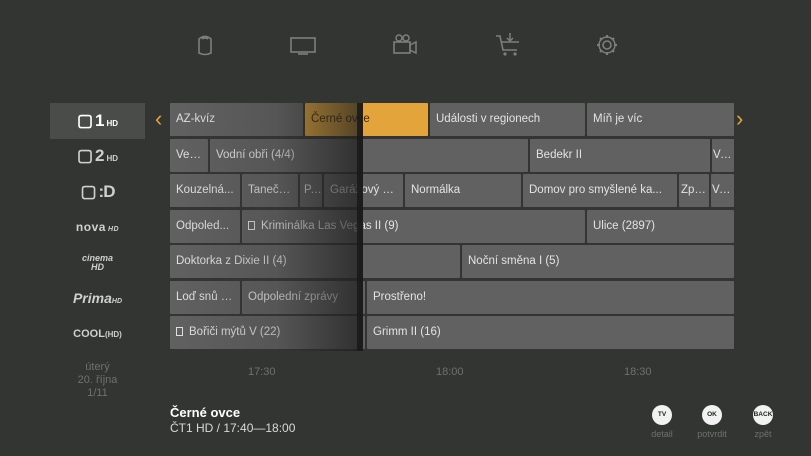 Image resolution: width=811 pixels, height=456 pixels. I want to click on tv-key-icon: TV, so click(662, 415).